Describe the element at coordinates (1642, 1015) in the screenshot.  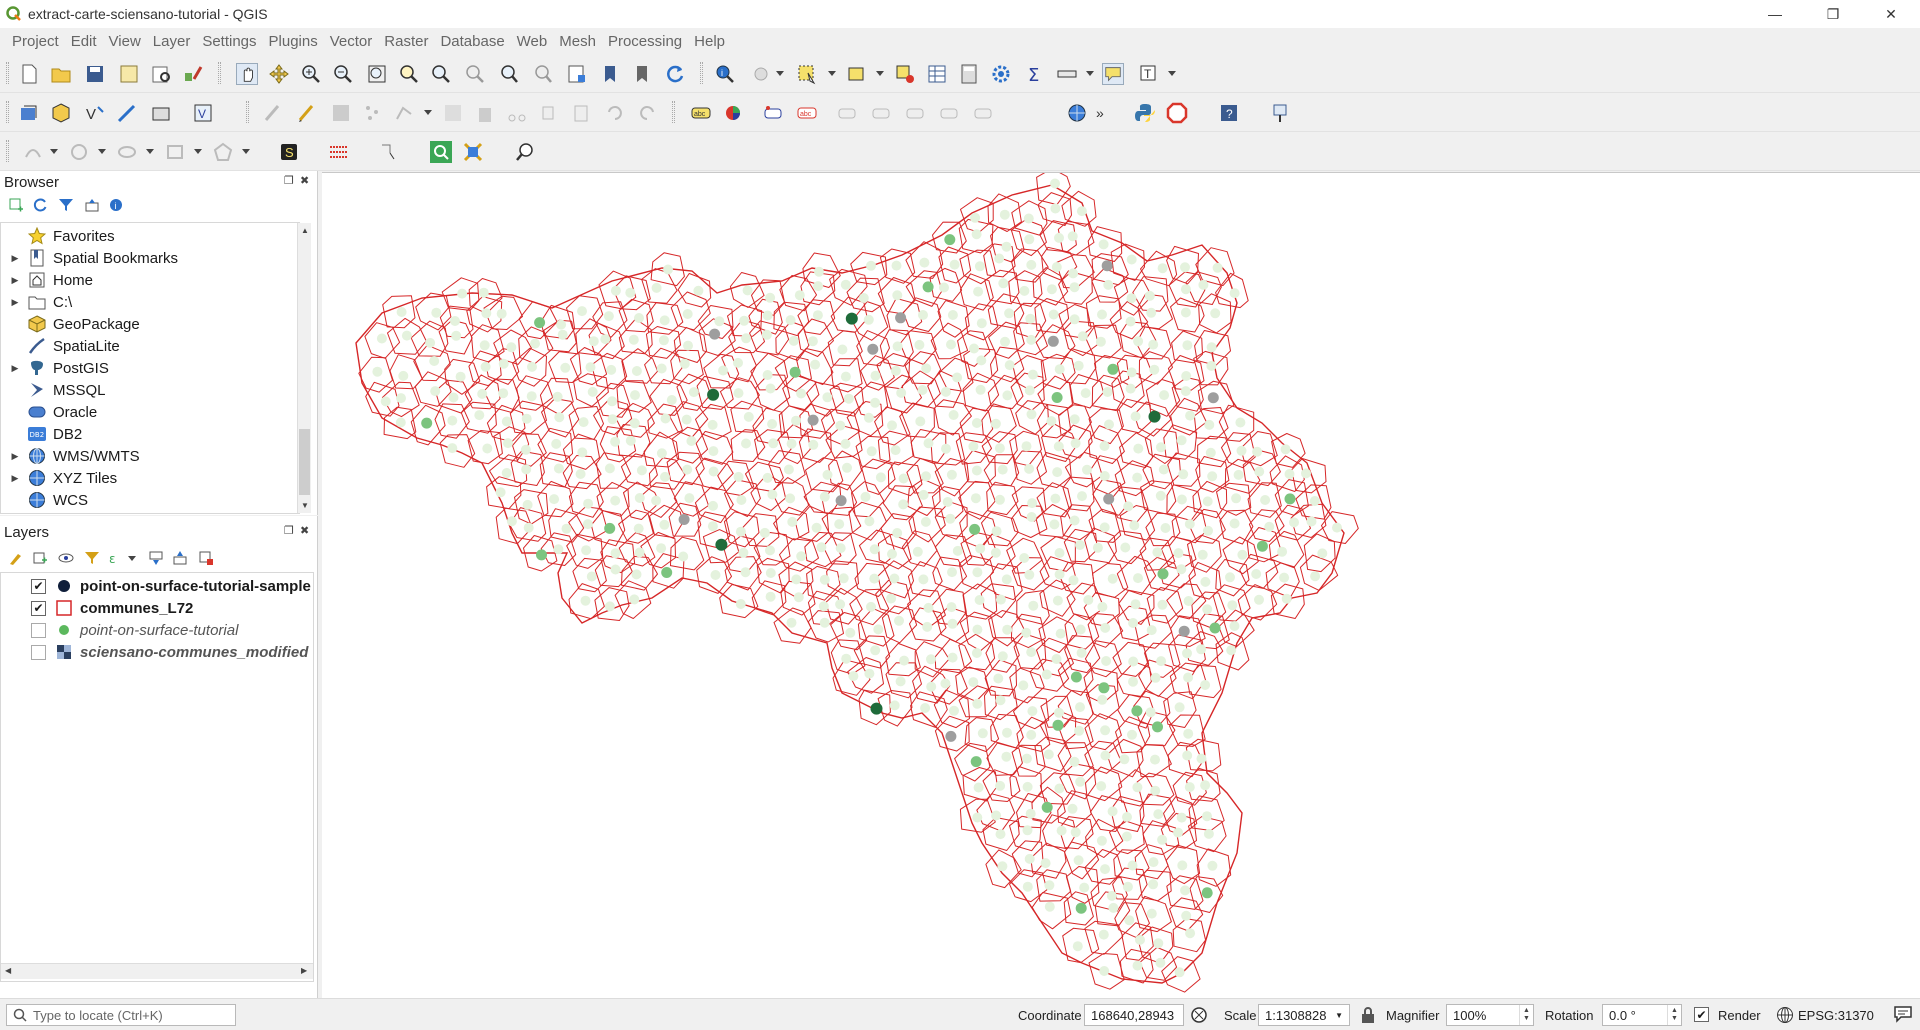
I see `rotation-spinbox: 0.0 ° ▲ ▼` at that location.